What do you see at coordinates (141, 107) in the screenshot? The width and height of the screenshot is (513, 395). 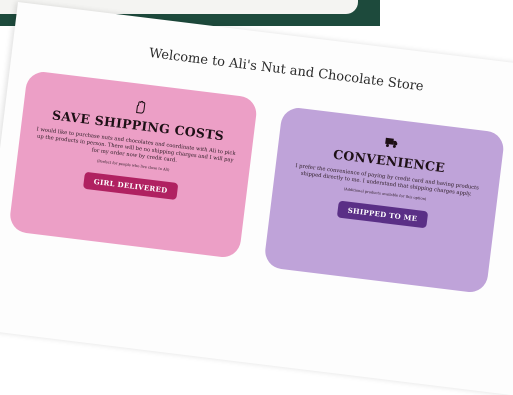 I see `hand-icon` at bounding box center [141, 107].